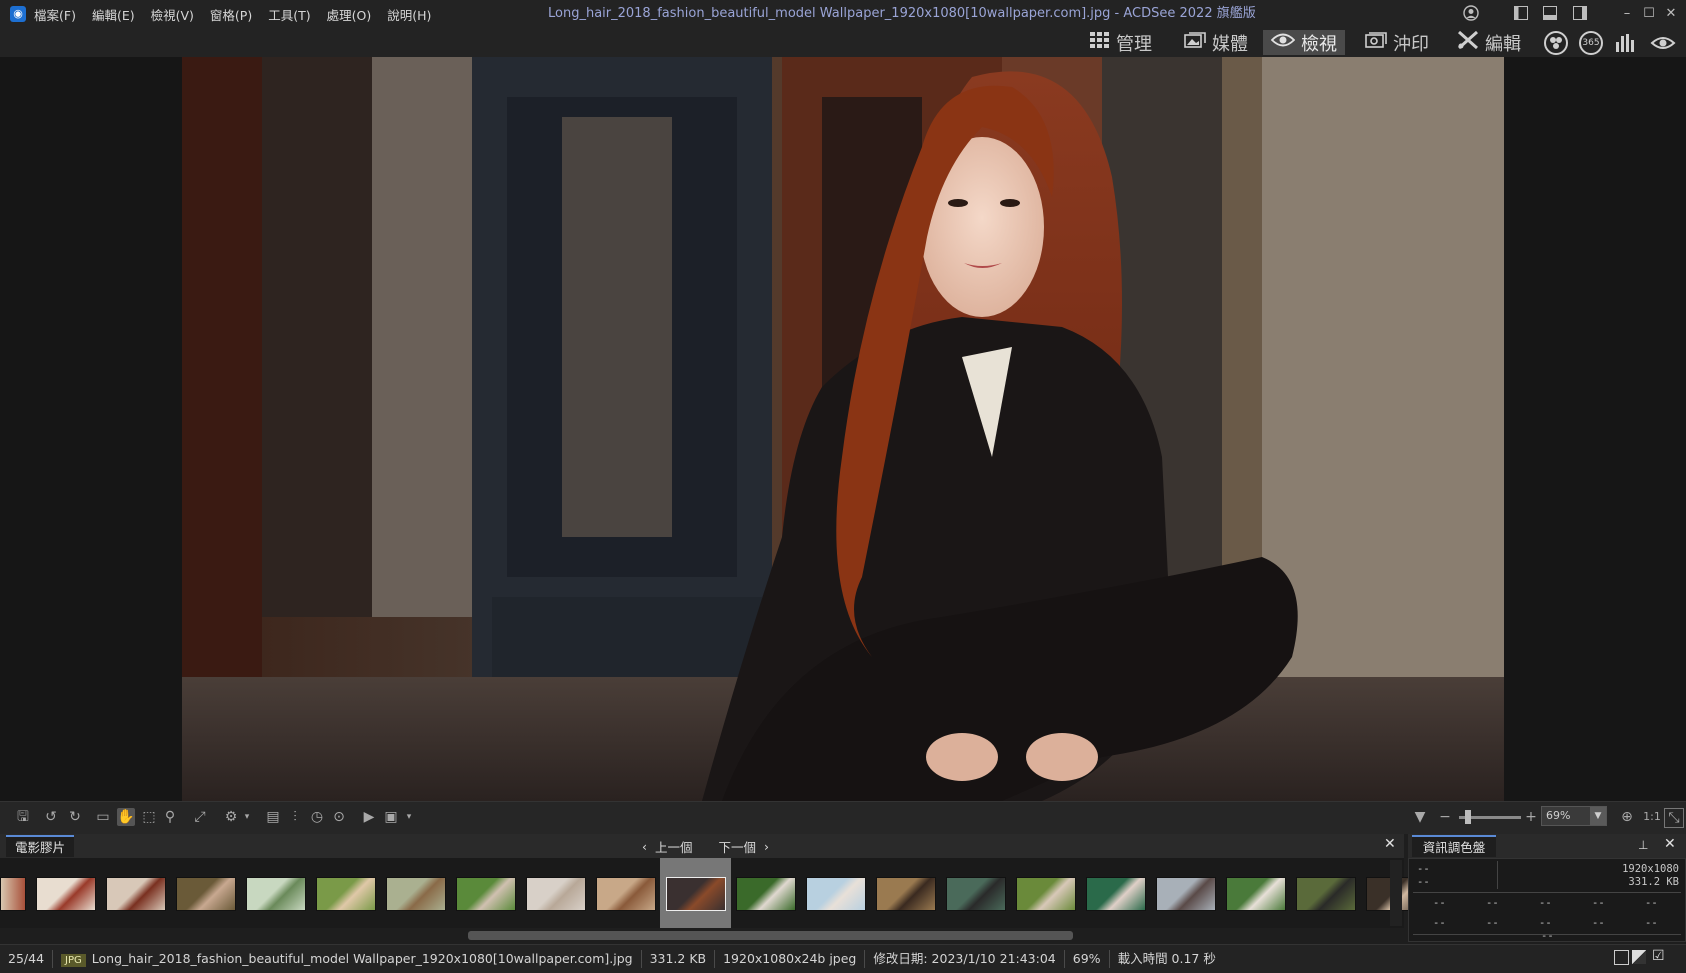 The image size is (1686, 973). What do you see at coordinates (1411, 44) in the screenshot?
I see `mode-develop-label: 沖印` at bounding box center [1411, 44].